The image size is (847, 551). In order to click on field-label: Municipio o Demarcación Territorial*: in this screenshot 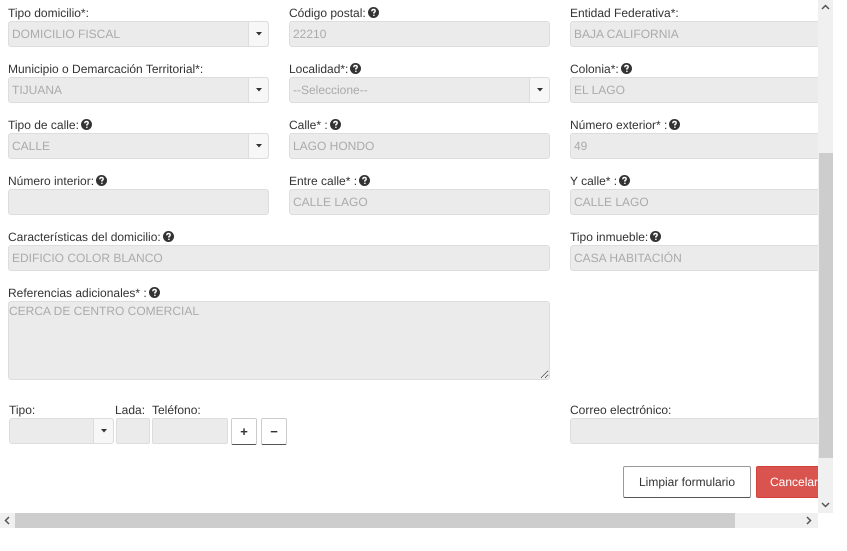, I will do `click(106, 69)`.